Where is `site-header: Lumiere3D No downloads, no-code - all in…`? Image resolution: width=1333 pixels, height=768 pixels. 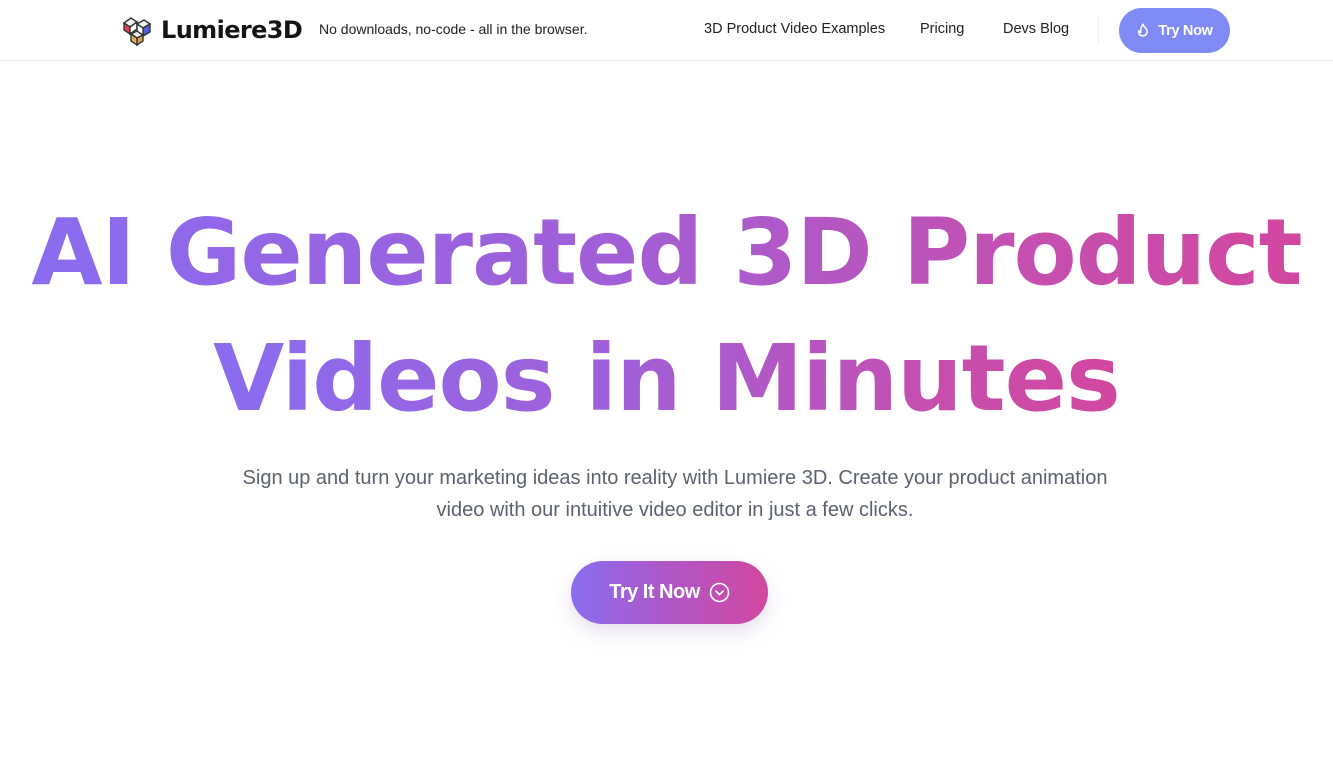 site-header: Lumiere3D No downloads, no-code - all in… is located at coordinates (666, 30).